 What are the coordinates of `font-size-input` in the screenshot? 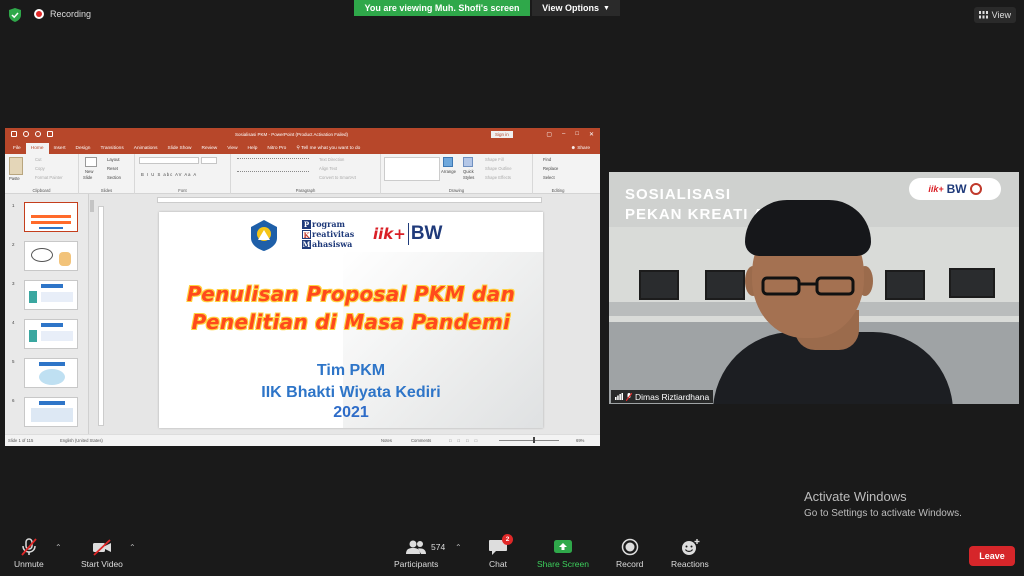 It's located at (209, 160).